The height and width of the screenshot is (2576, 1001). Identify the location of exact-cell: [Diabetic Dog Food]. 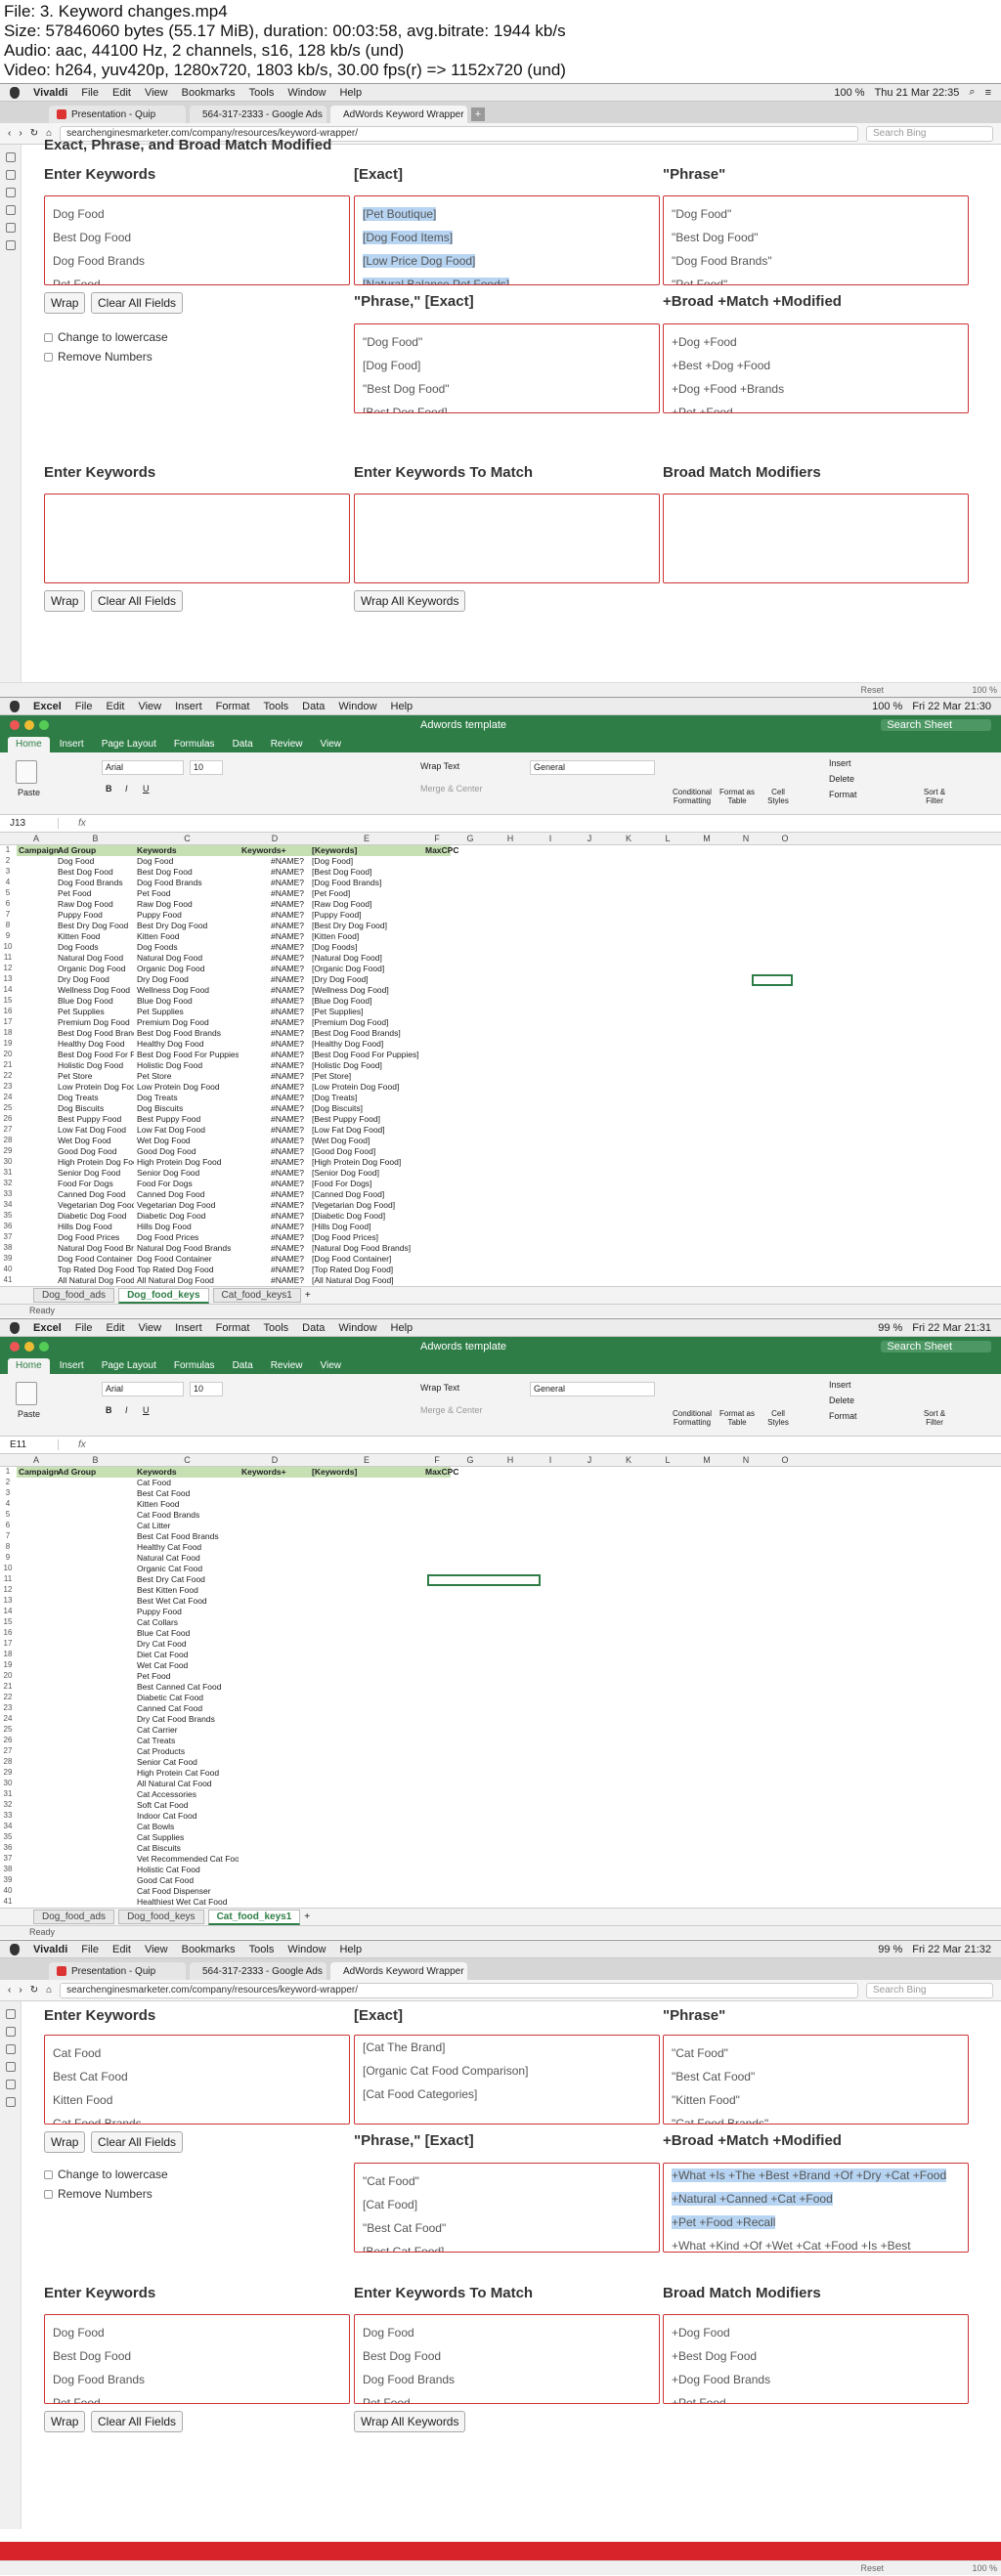
(365, 1217).